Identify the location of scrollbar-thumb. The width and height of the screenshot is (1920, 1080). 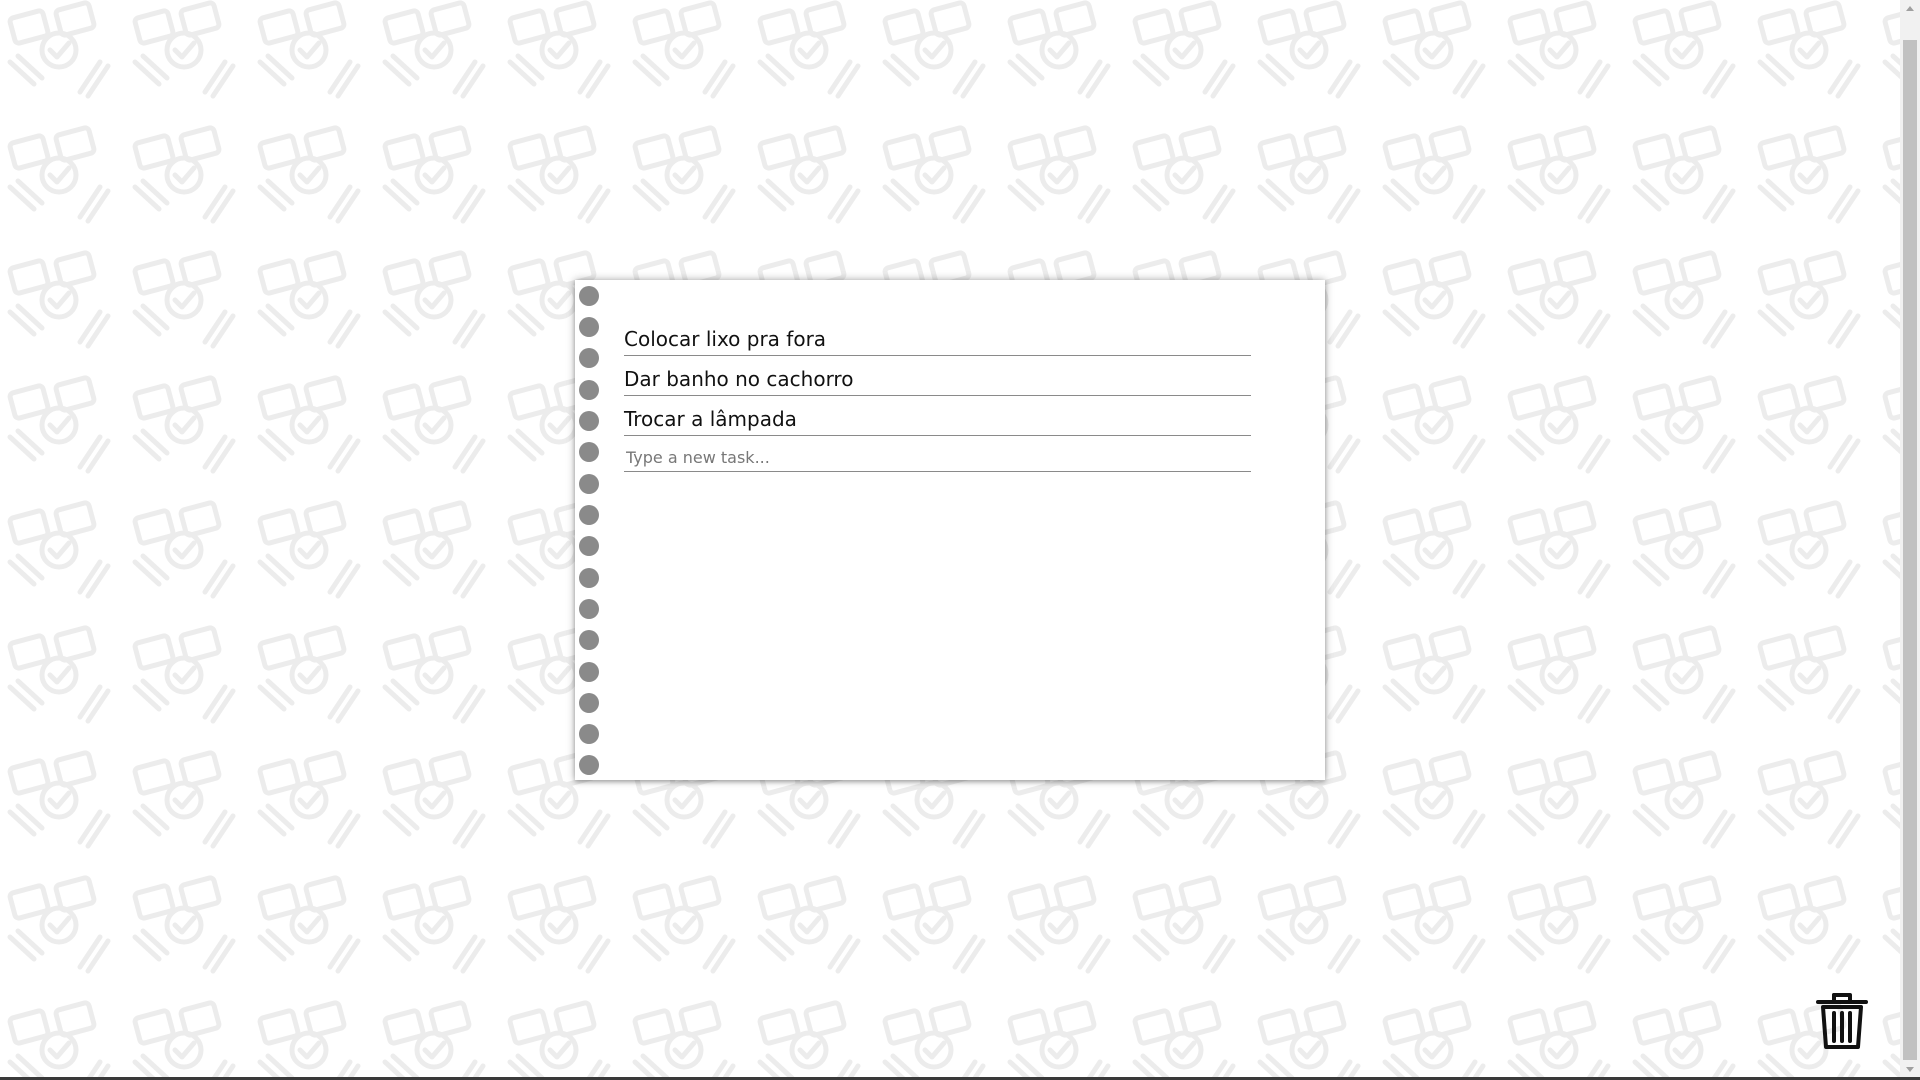
(1910, 550).